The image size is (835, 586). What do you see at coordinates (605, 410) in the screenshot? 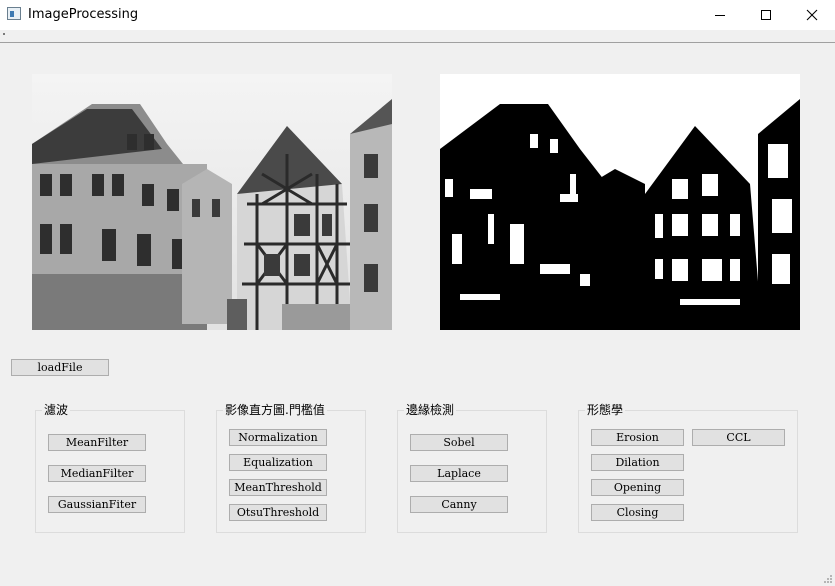
I see `morphology-group-label: 形態學` at bounding box center [605, 410].